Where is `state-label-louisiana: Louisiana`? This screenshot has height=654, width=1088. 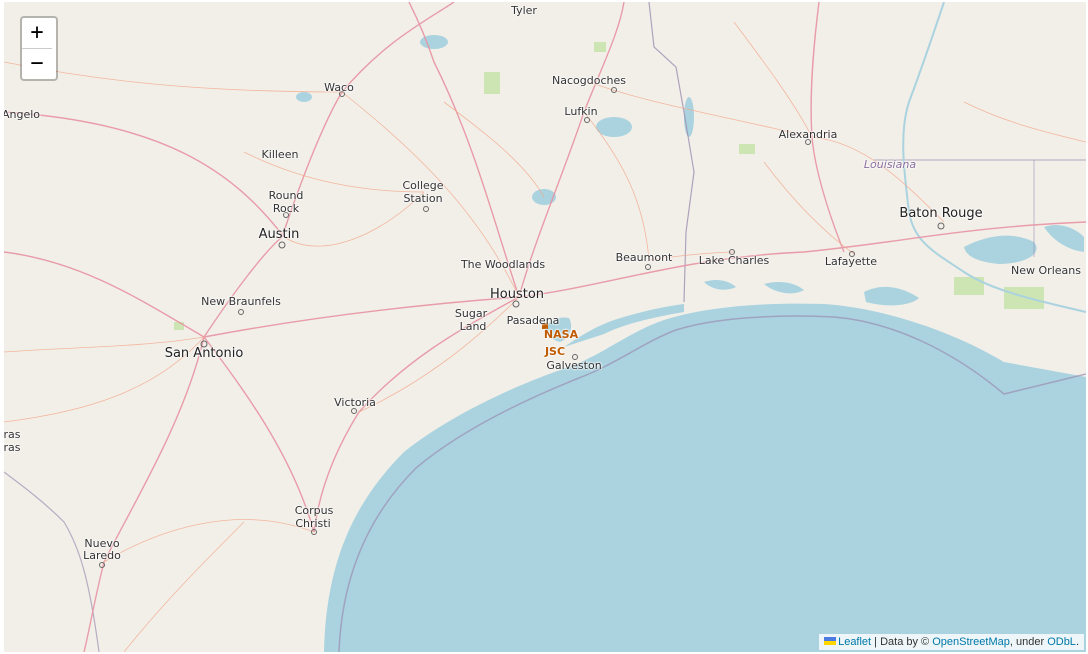
state-label-louisiana: Louisiana is located at coordinates (890, 164).